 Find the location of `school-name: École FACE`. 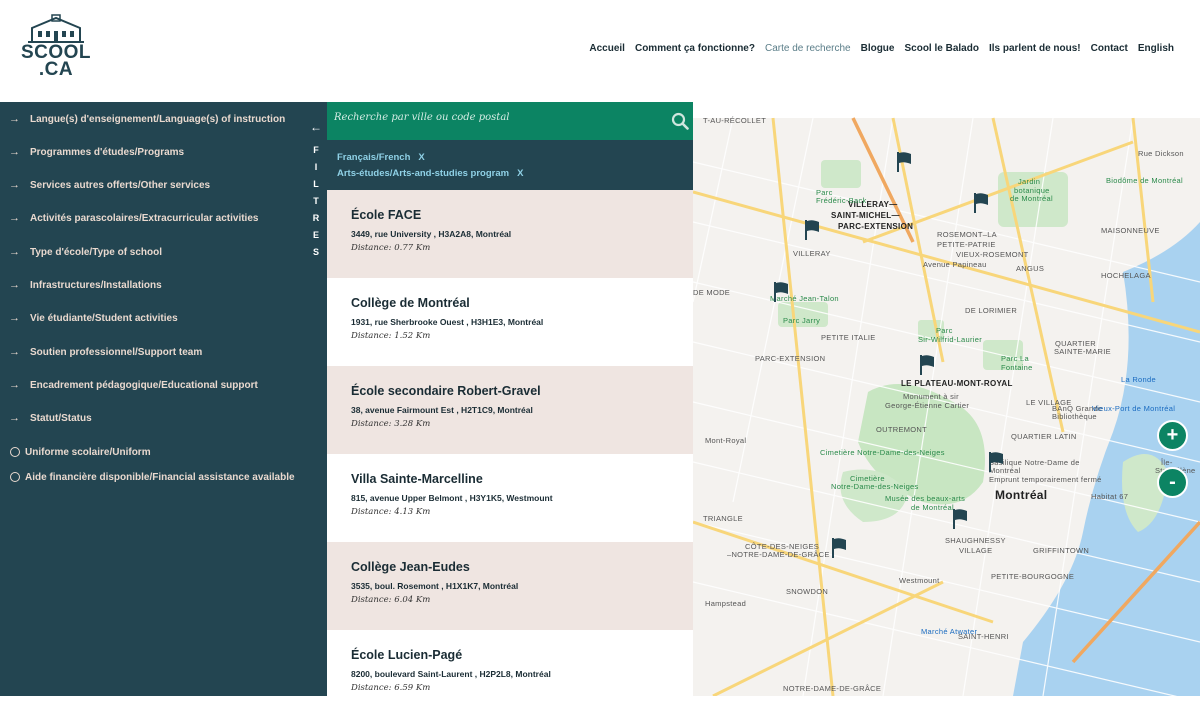

school-name: École FACE is located at coordinates (386, 215).